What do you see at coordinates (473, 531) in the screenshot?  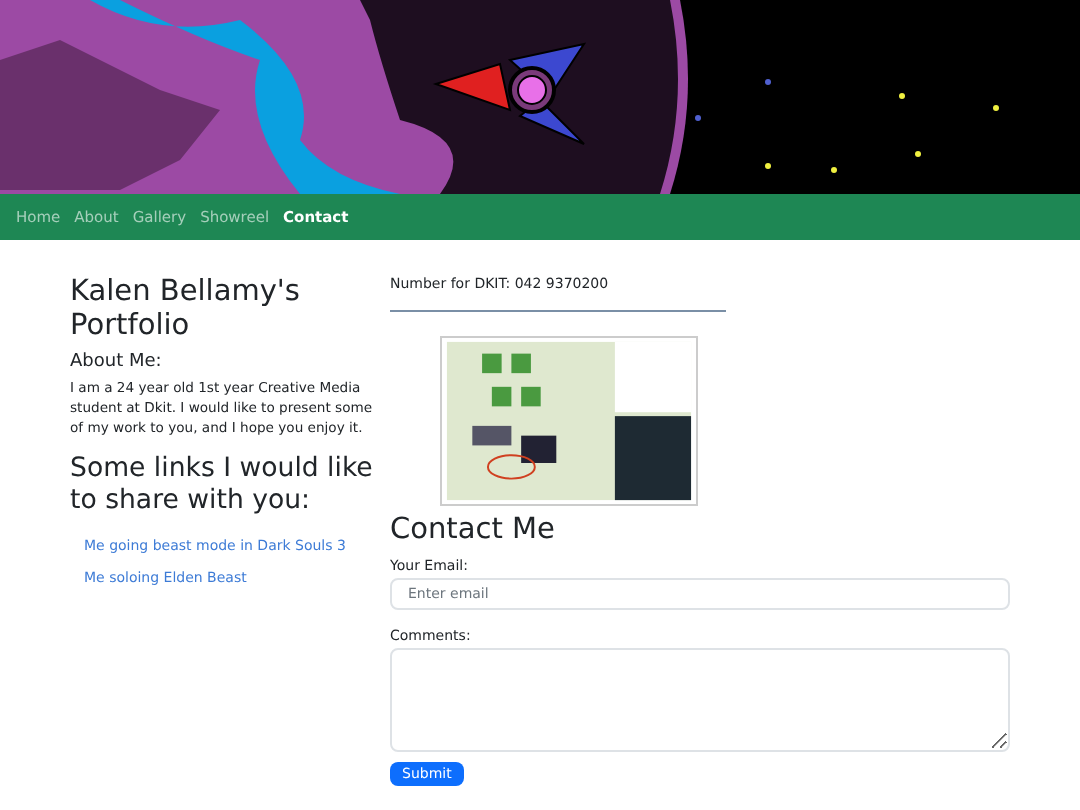 I see `contact-heading: Contact Me` at bounding box center [473, 531].